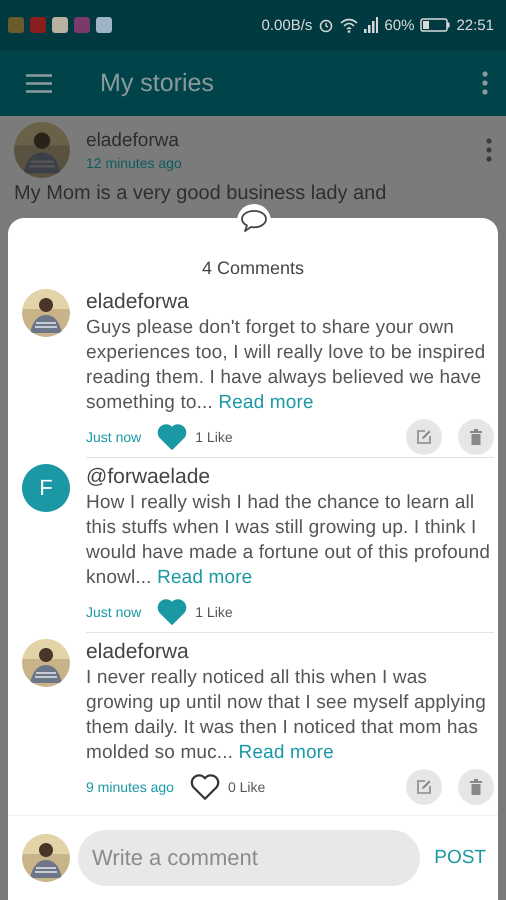 This screenshot has height=900, width=506. Describe the element at coordinates (289, 540) in the screenshot. I see `comment-text: How I really wish I had the chance to learn all this stuffs when I was still growing up. I think I would have made a fortune out of this profound knowl... Read more` at that location.